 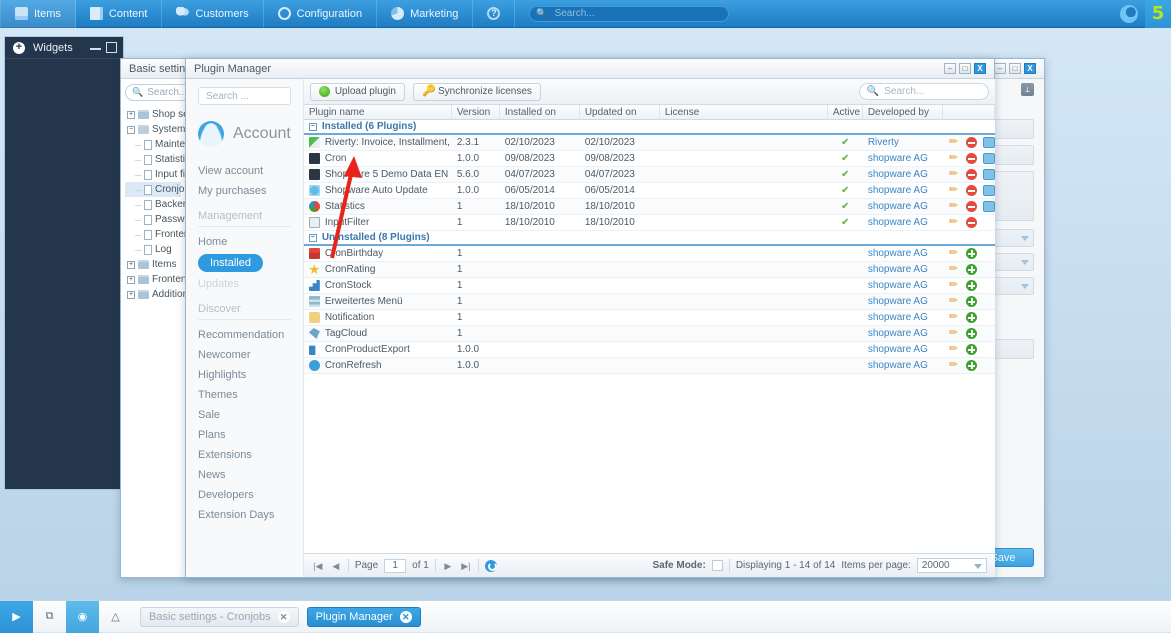 I want to click on settings-tree-node: ─ Frontend o, so click(x=155, y=234).